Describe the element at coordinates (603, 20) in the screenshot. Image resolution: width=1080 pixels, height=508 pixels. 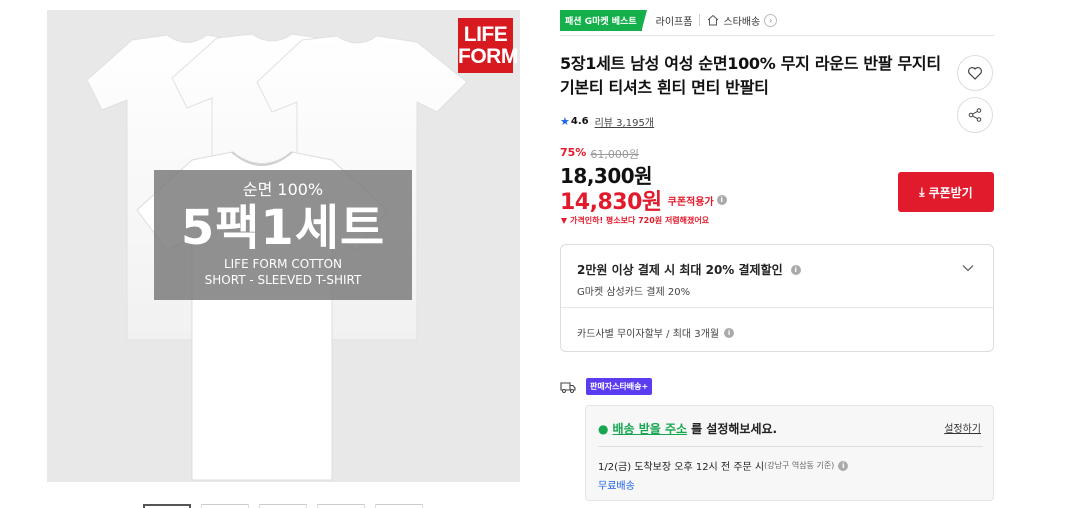
I see `best-badge: 패션 G마켓 베스트` at that location.